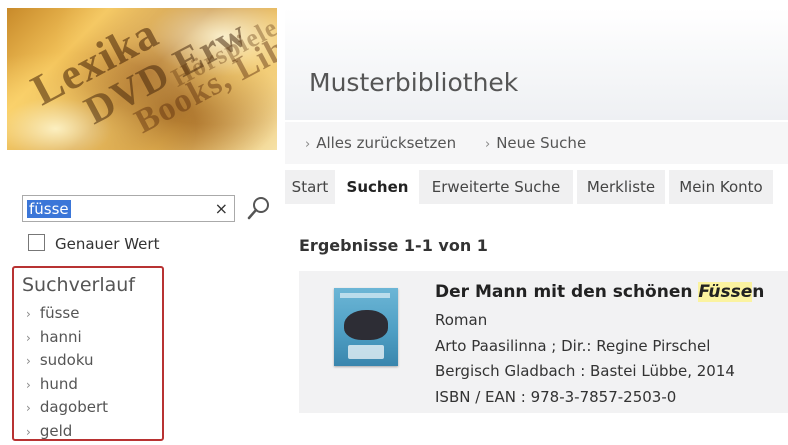  Describe the element at coordinates (67, 385) in the screenshot. I see `history-item: › hund` at that location.